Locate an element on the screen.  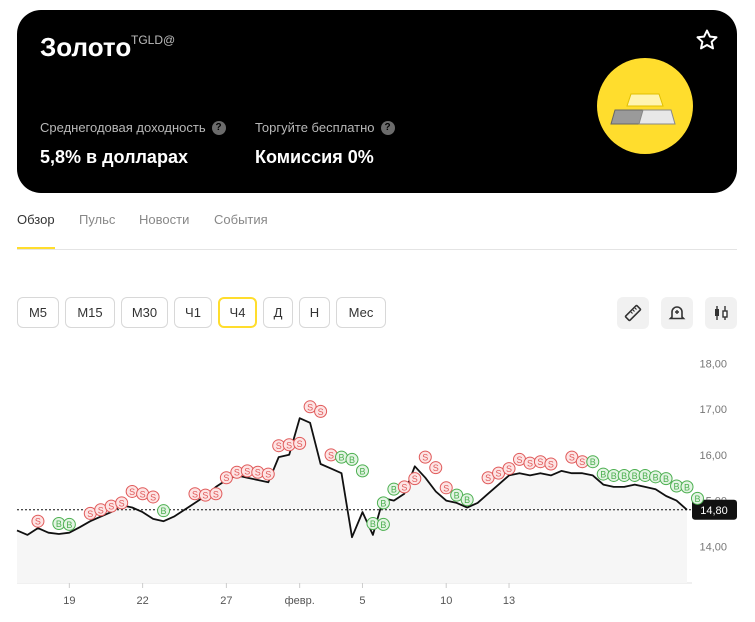
candles-icon is located at coordinates (721, 313).